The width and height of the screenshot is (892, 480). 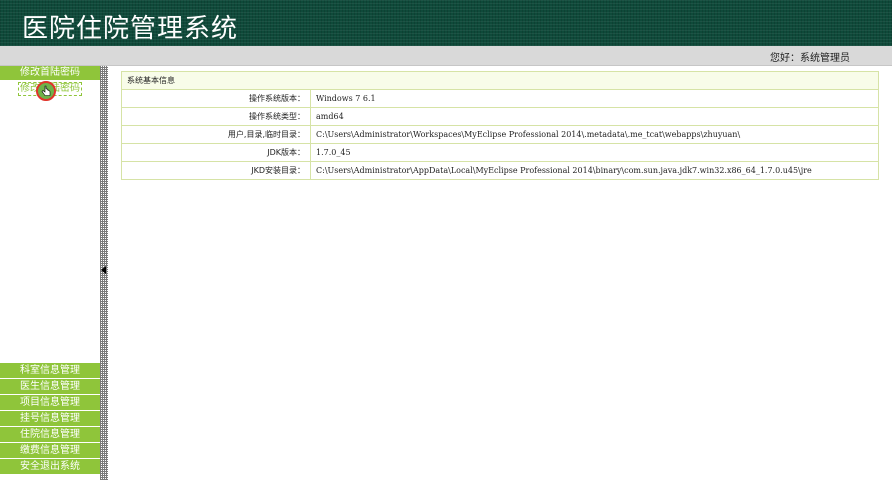 I want to click on collapse-left-arrow-icon, so click(x=103, y=270).